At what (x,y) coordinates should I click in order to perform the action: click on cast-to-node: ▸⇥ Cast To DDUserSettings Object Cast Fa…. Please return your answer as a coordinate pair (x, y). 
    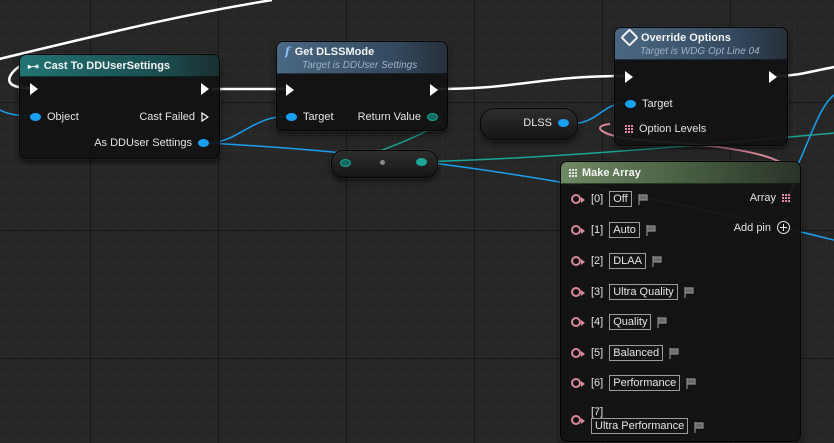
    Looking at the image, I should click on (119, 106).